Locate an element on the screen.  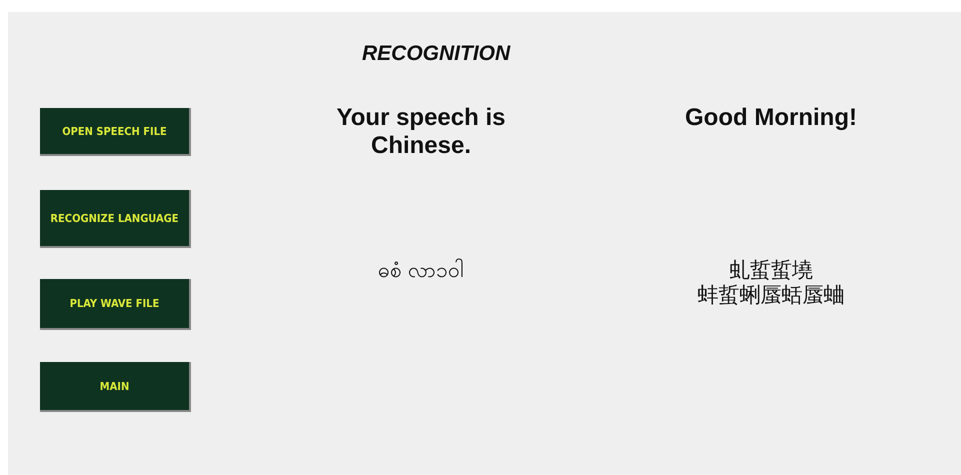
action-button: MAIN is located at coordinates (115, 387).